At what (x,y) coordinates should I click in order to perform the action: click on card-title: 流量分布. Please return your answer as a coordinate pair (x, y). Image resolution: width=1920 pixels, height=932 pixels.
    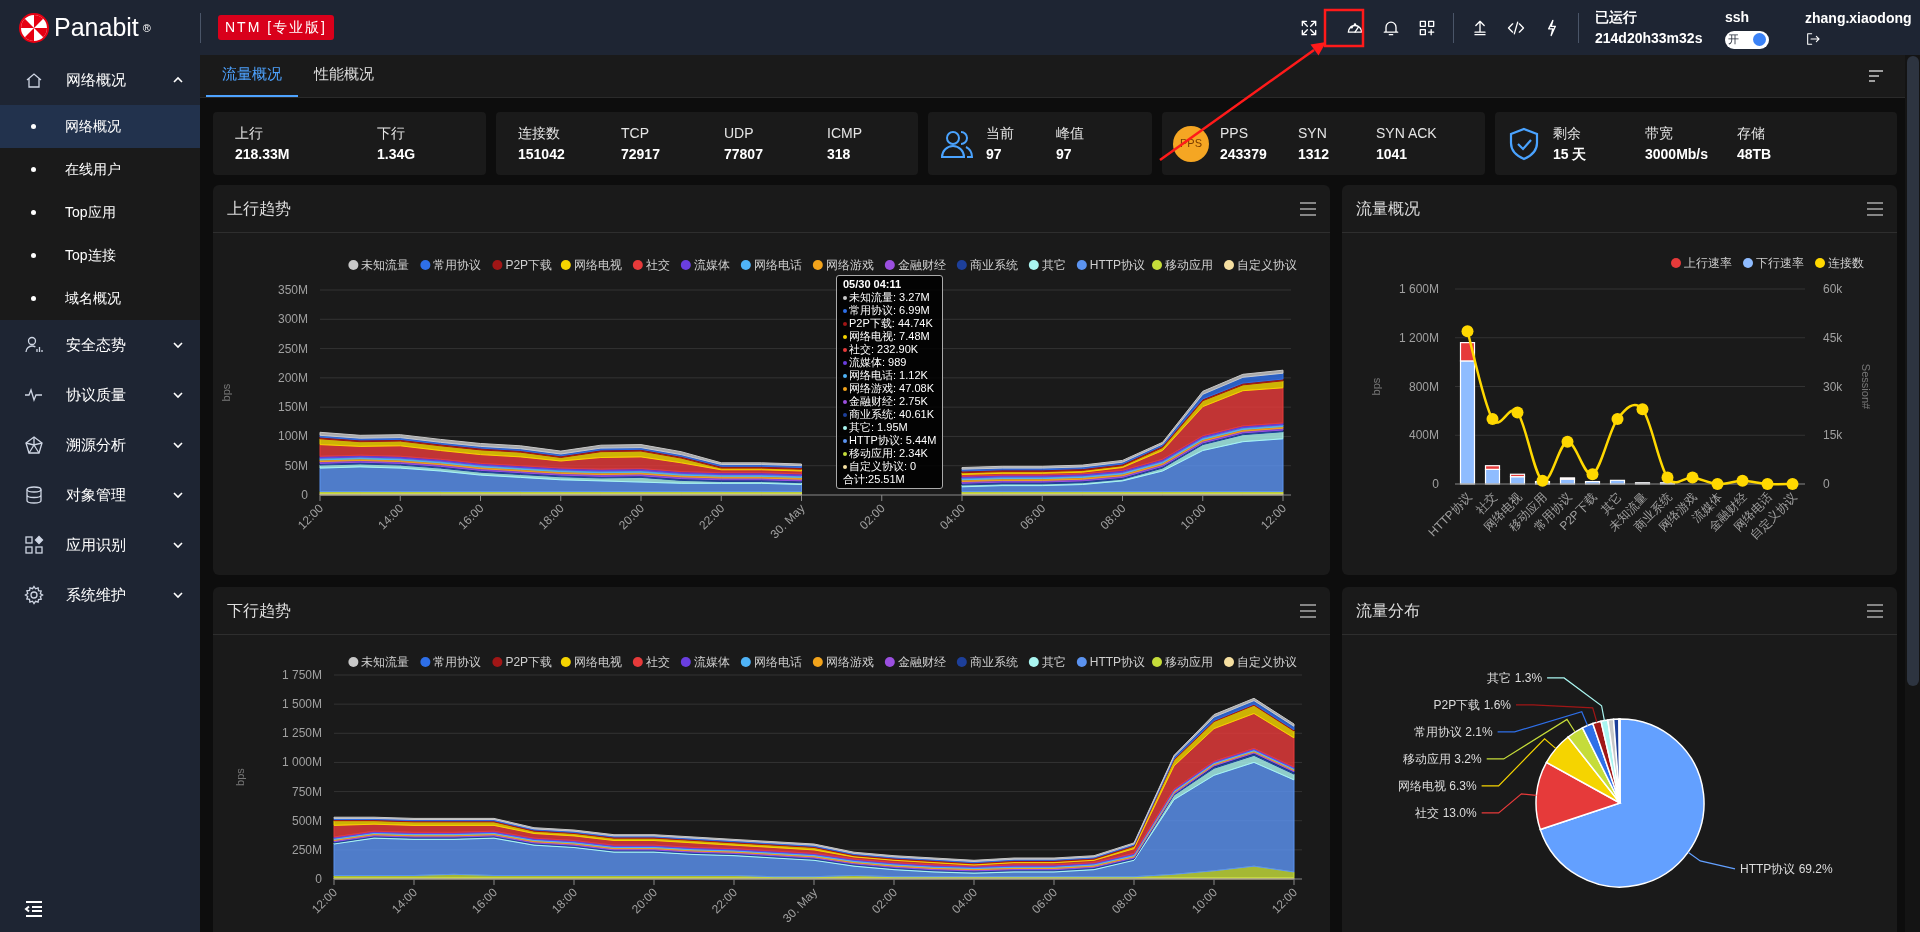
    Looking at the image, I should click on (1388, 610).